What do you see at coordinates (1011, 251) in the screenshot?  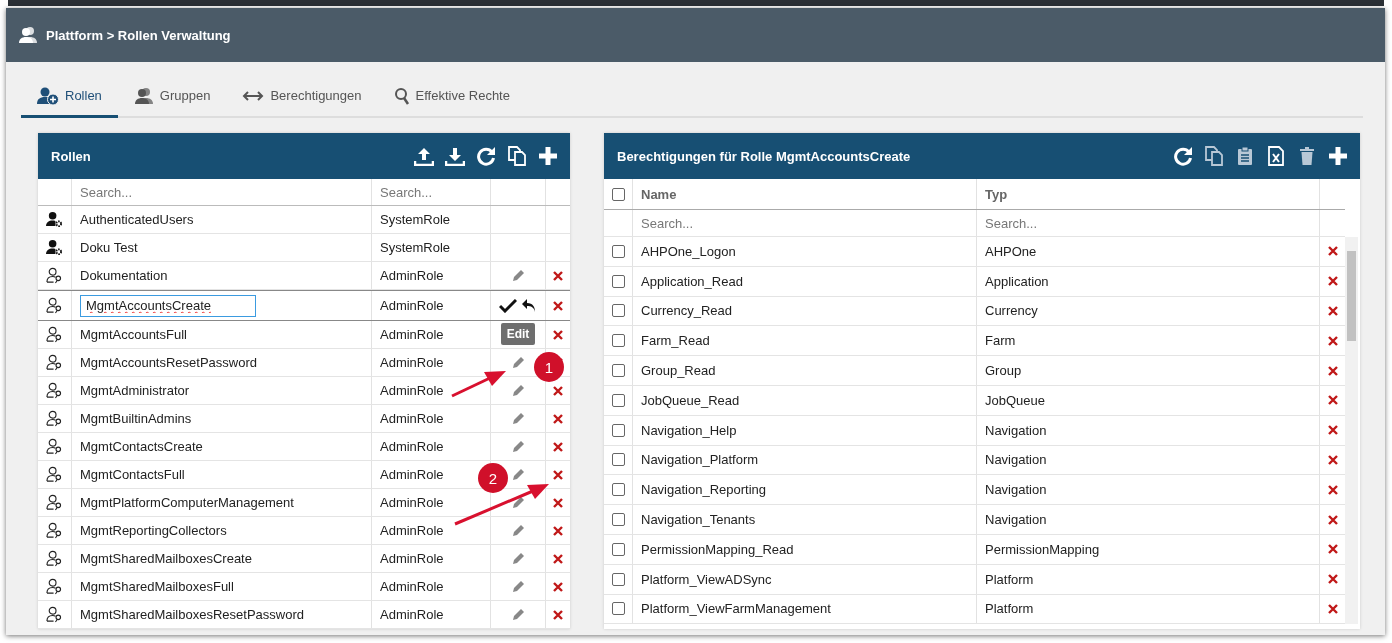 I see `permission-type: AHPOne` at bounding box center [1011, 251].